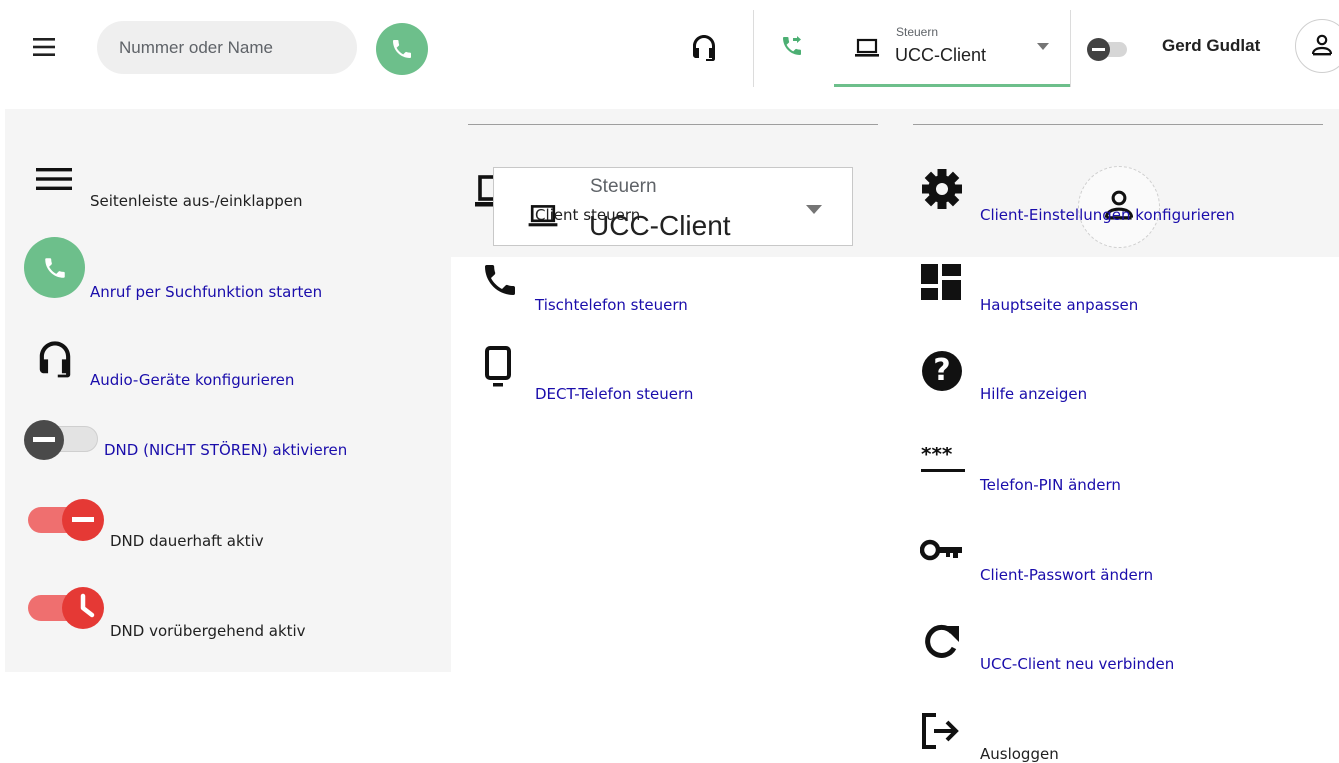 The height and width of the screenshot is (763, 1339). What do you see at coordinates (792, 46) in the screenshot?
I see `call-transfer-icon` at bounding box center [792, 46].